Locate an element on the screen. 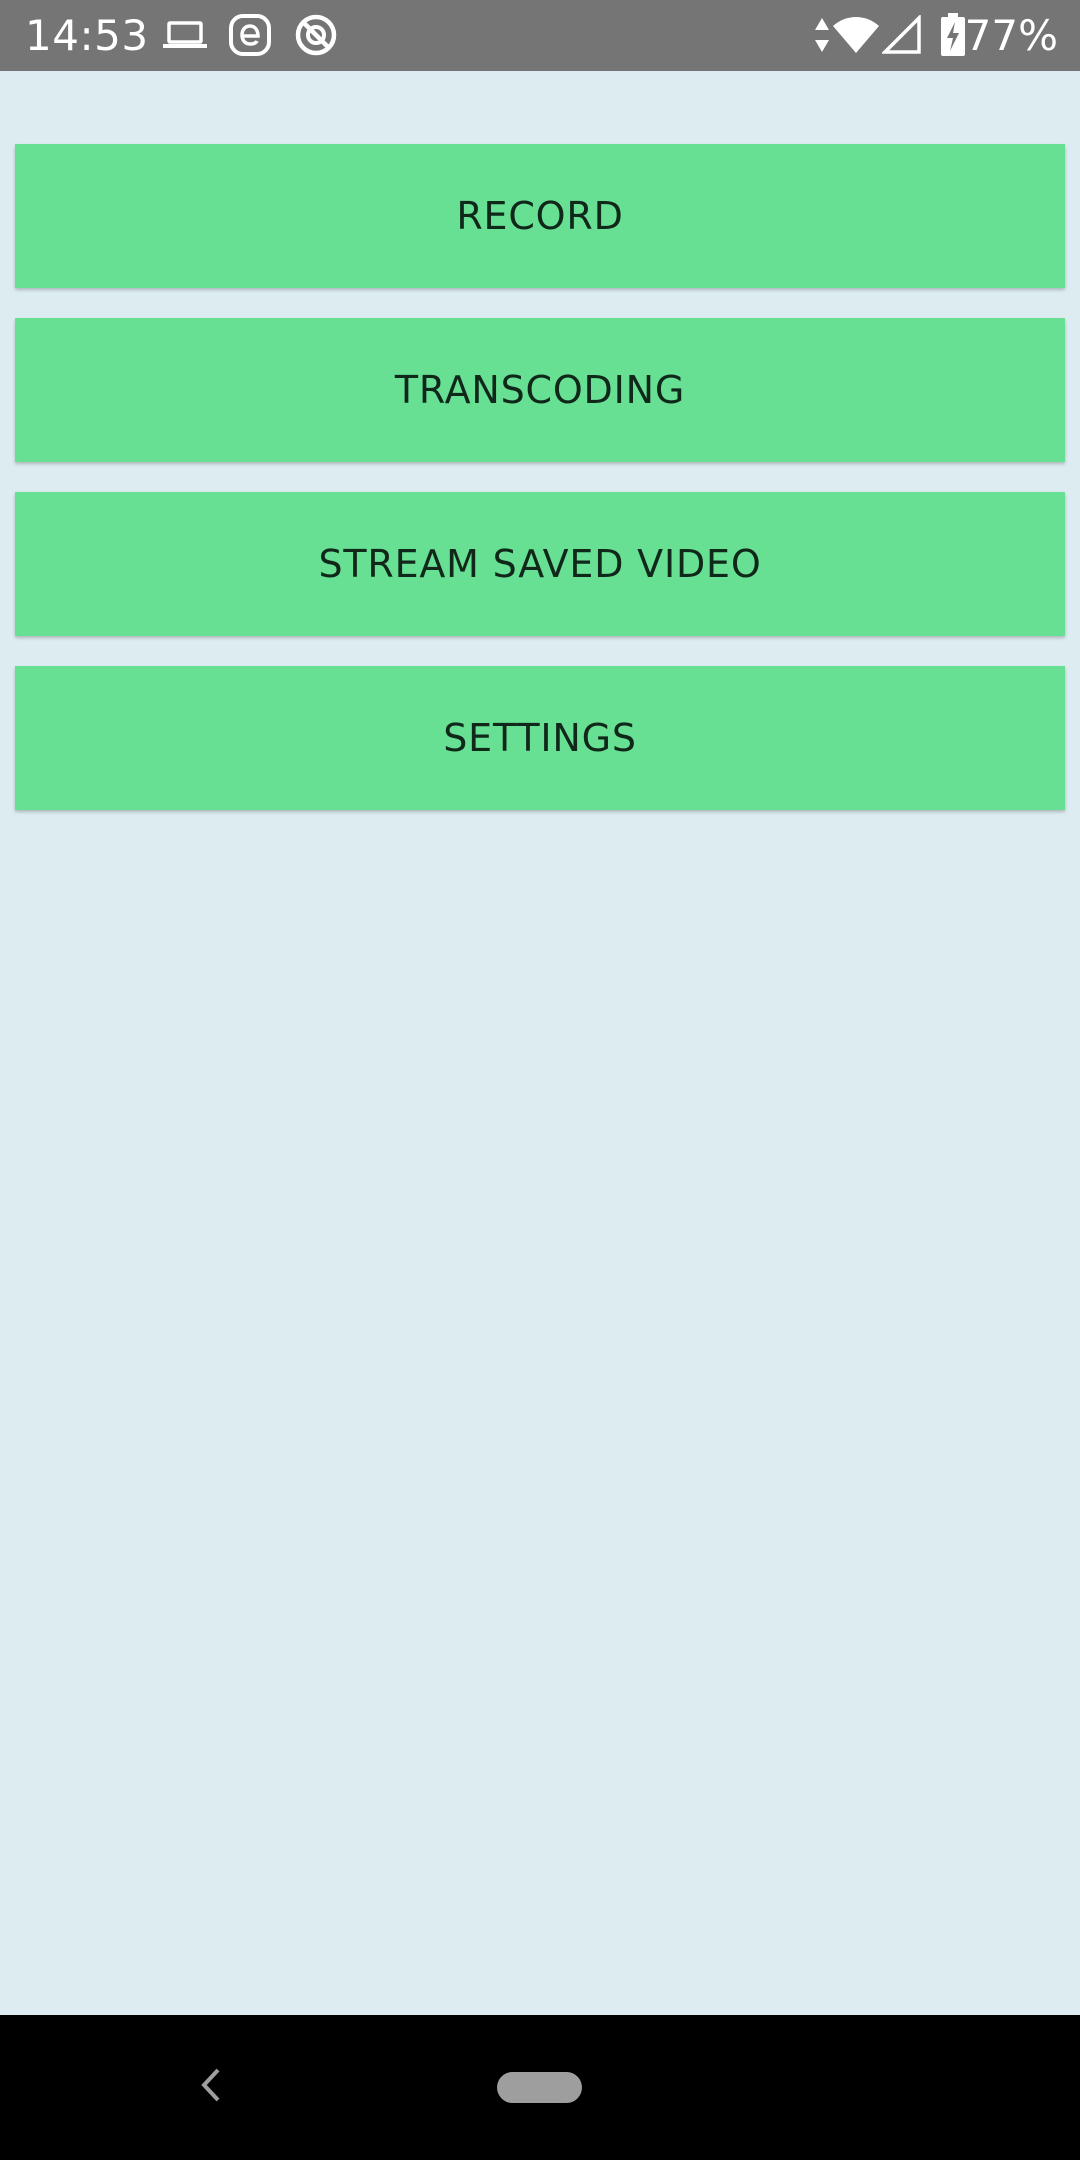 The width and height of the screenshot is (1080, 2160). status-bar: 14:53 77% is located at coordinates (540, 35).